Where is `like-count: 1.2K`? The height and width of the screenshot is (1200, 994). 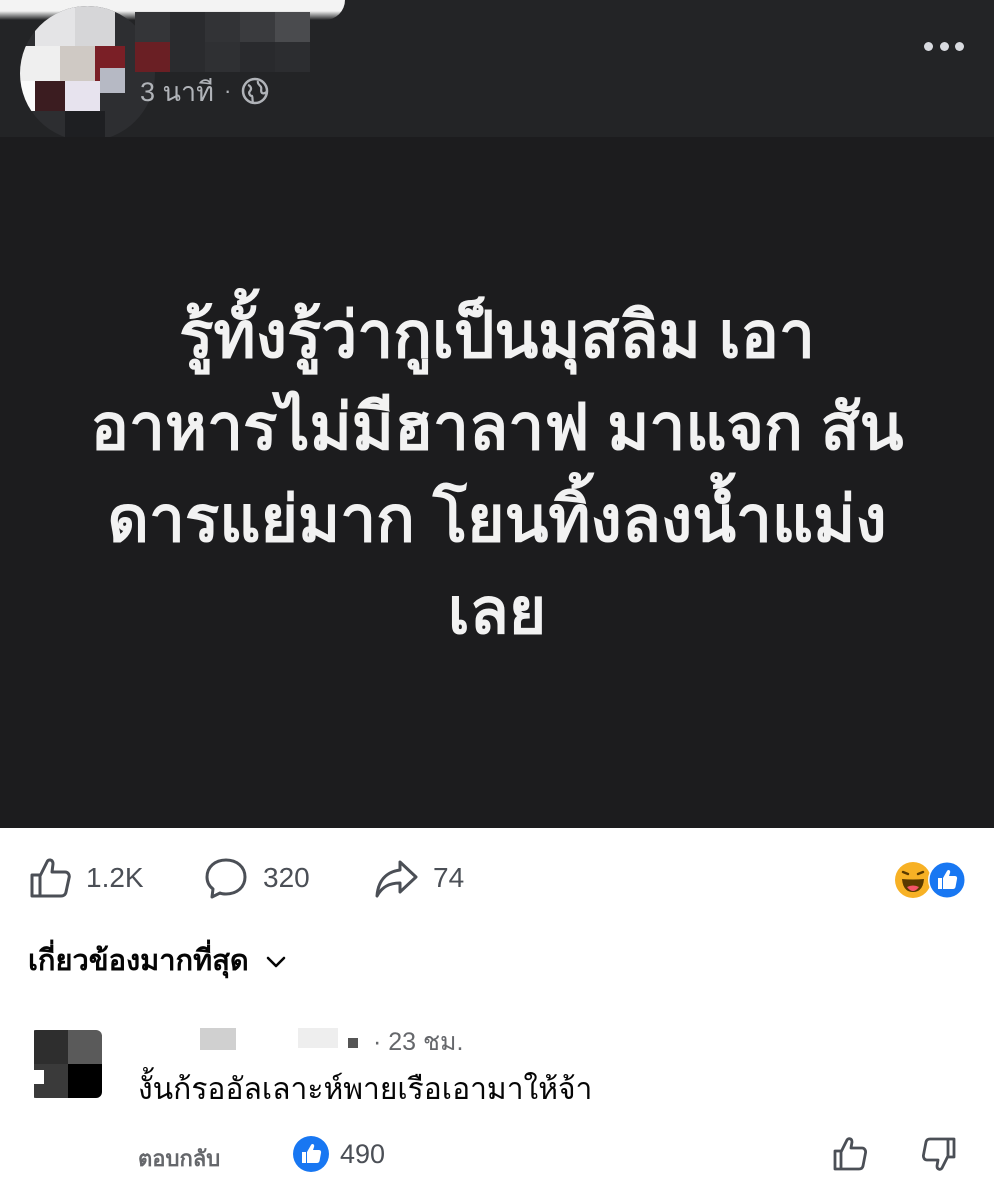
like-count: 1.2K is located at coordinates (115, 877).